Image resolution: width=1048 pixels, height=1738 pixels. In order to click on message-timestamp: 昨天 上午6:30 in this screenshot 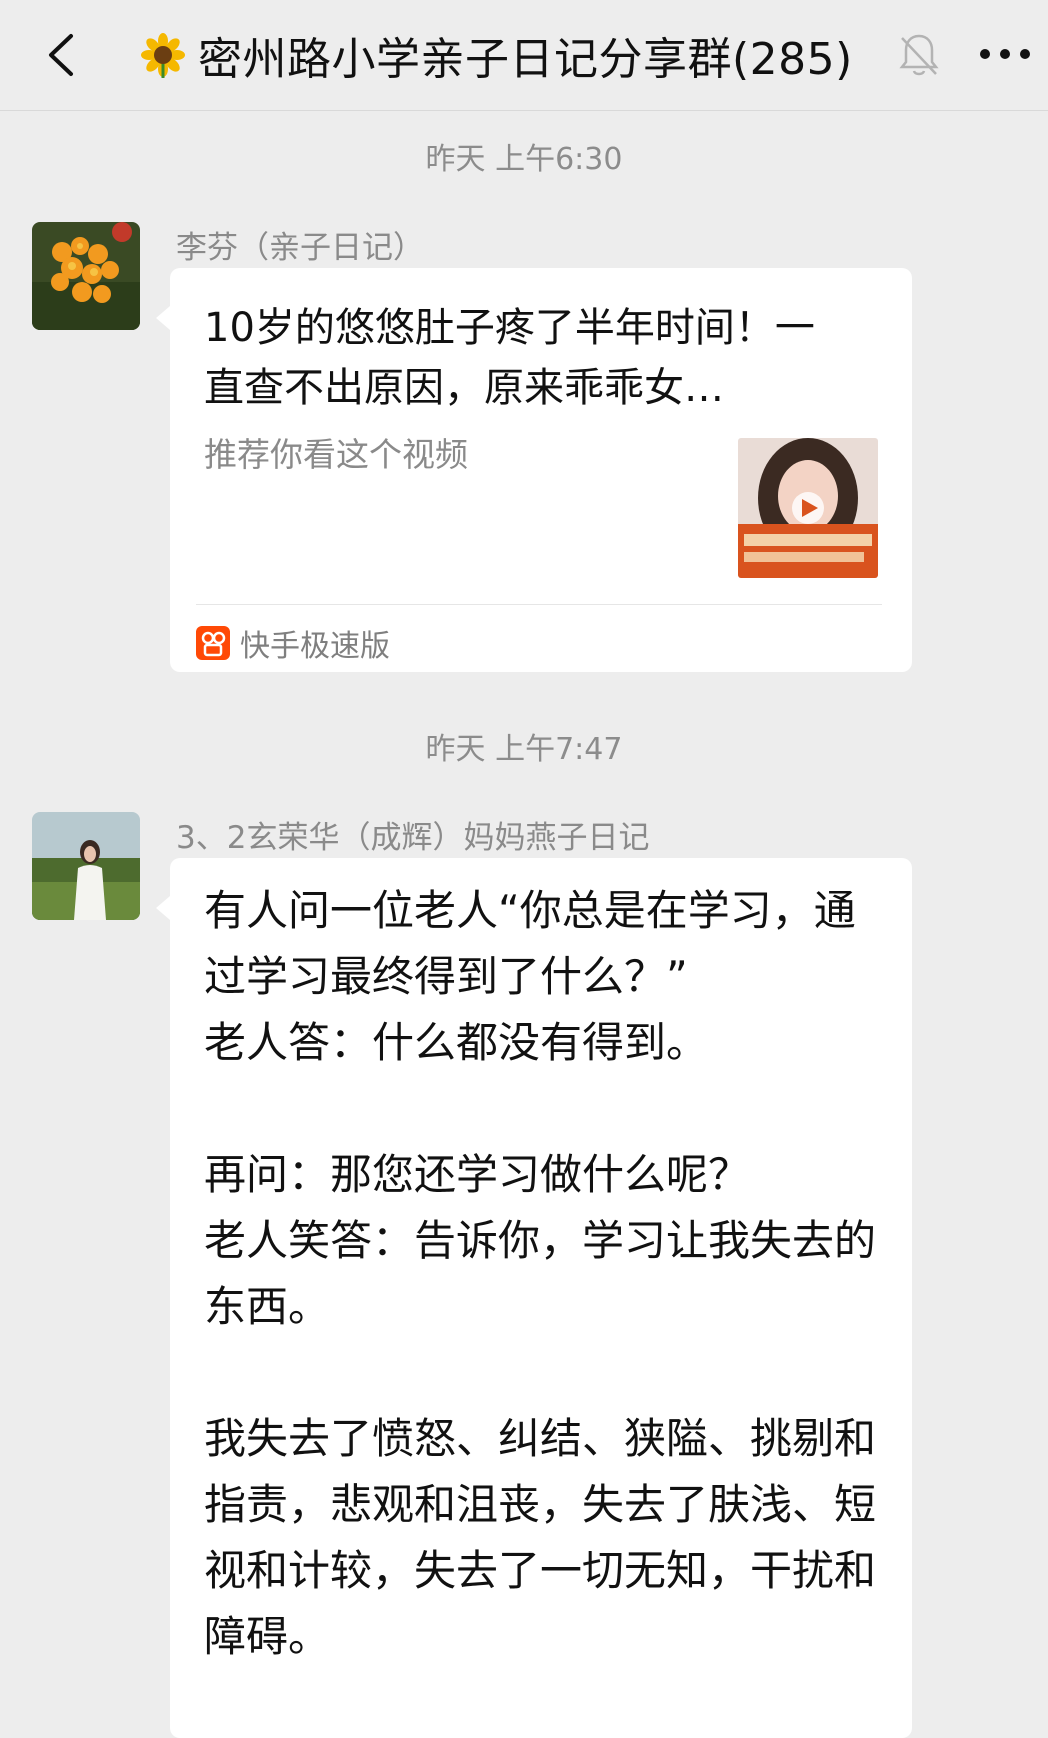, I will do `click(524, 159)`.